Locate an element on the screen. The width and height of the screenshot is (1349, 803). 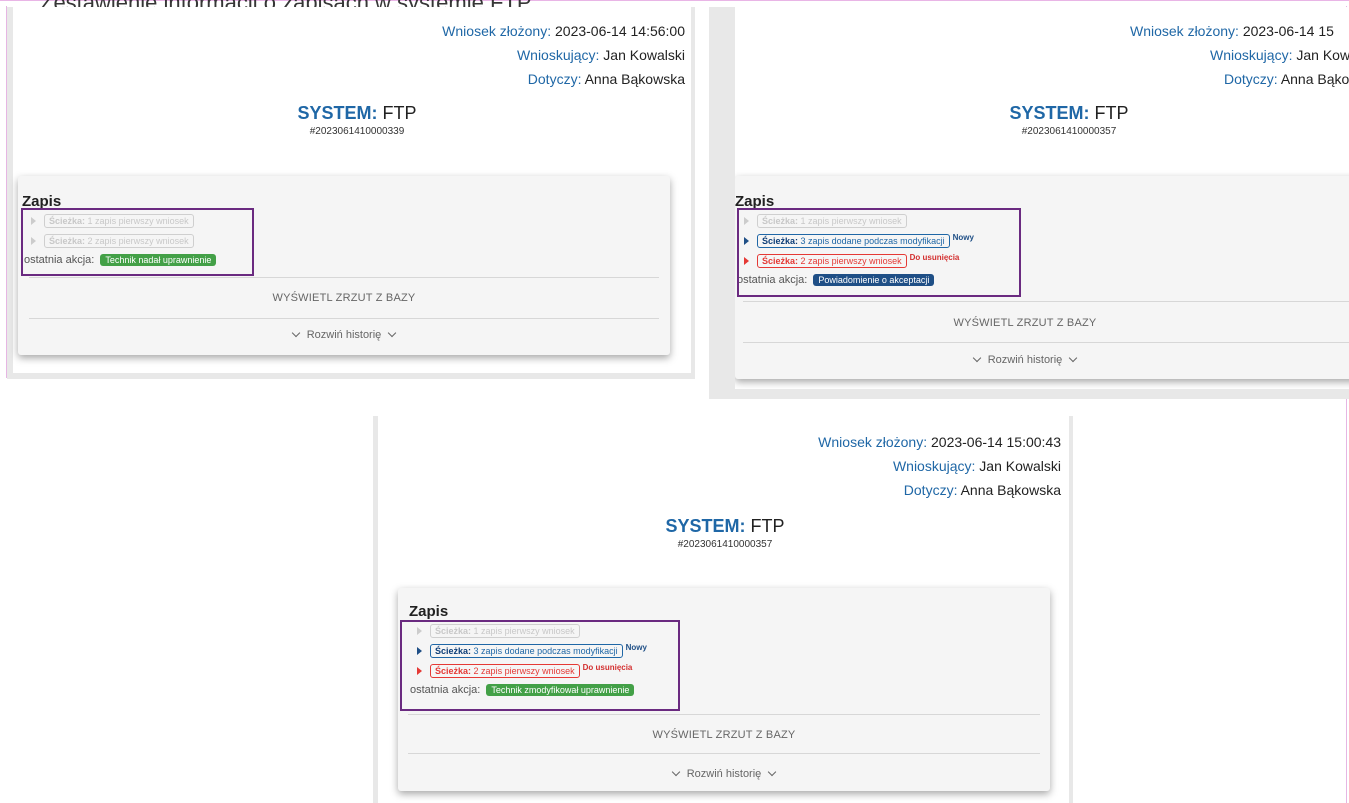
section-title: Zapis is located at coordinates (429, 611).